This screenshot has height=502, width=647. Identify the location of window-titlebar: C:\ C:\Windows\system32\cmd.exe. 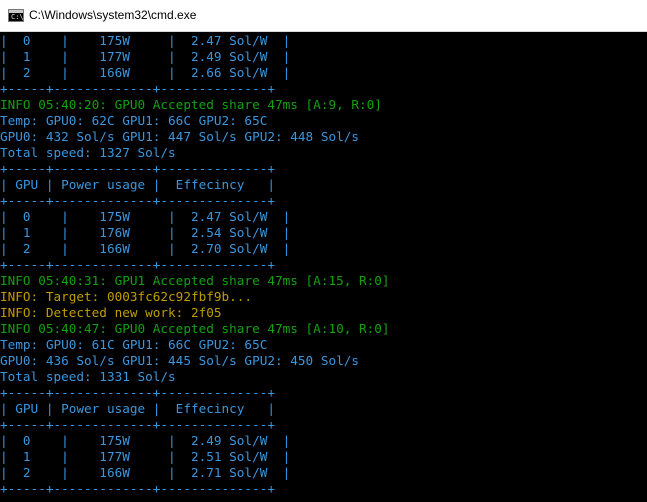
(323, 16).